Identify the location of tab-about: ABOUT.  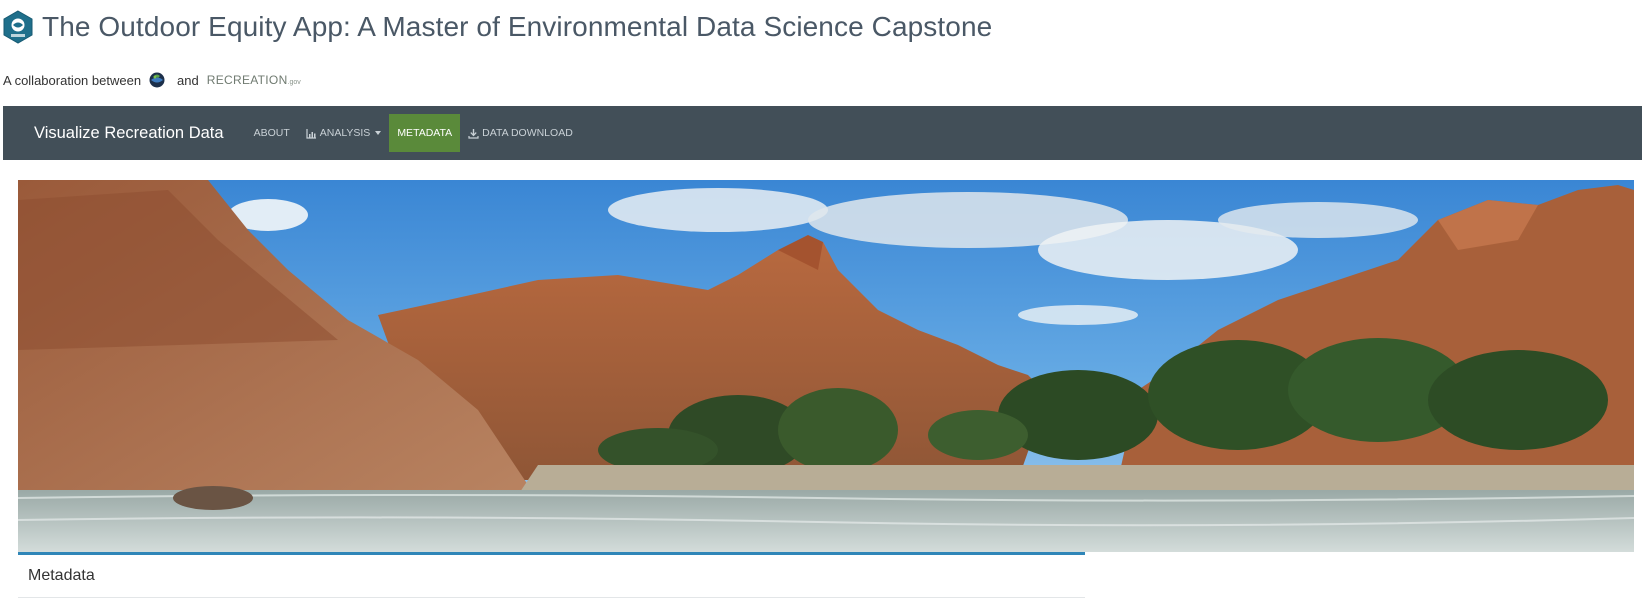
(272, 133).